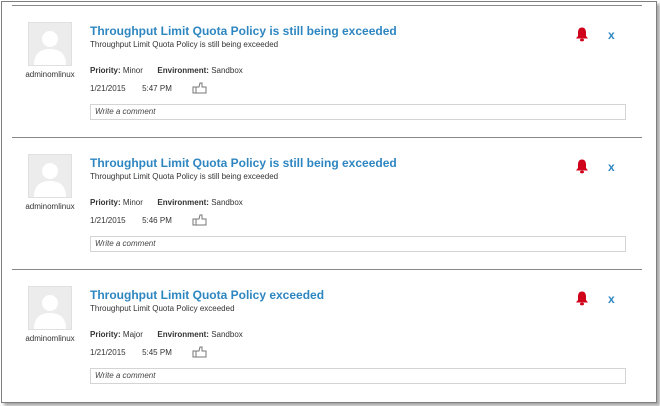 Image resolution: width=660 pixels, height=406 pixels. What do you see at coordinates (162, 308) in the screenshot?
I see `alert-subtitle: Throughput Limit Quota Policy exceeded` at bounding box center [162, 308].